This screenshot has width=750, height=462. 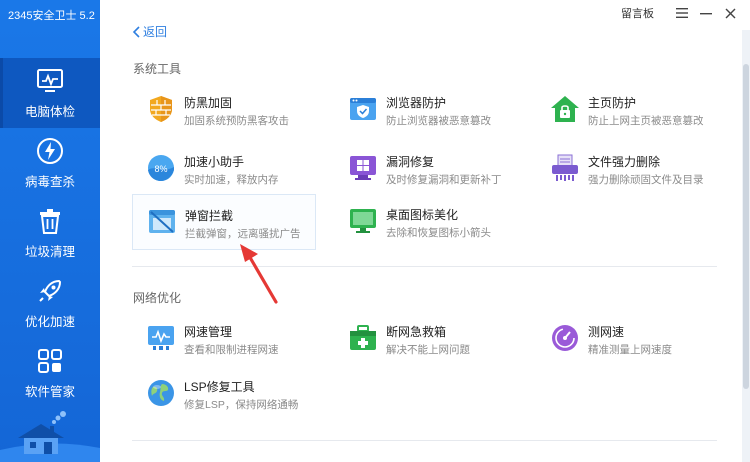 I want to click on tool-desc: 防止上网主页被恶意篡改, so click(x=646, y=121).